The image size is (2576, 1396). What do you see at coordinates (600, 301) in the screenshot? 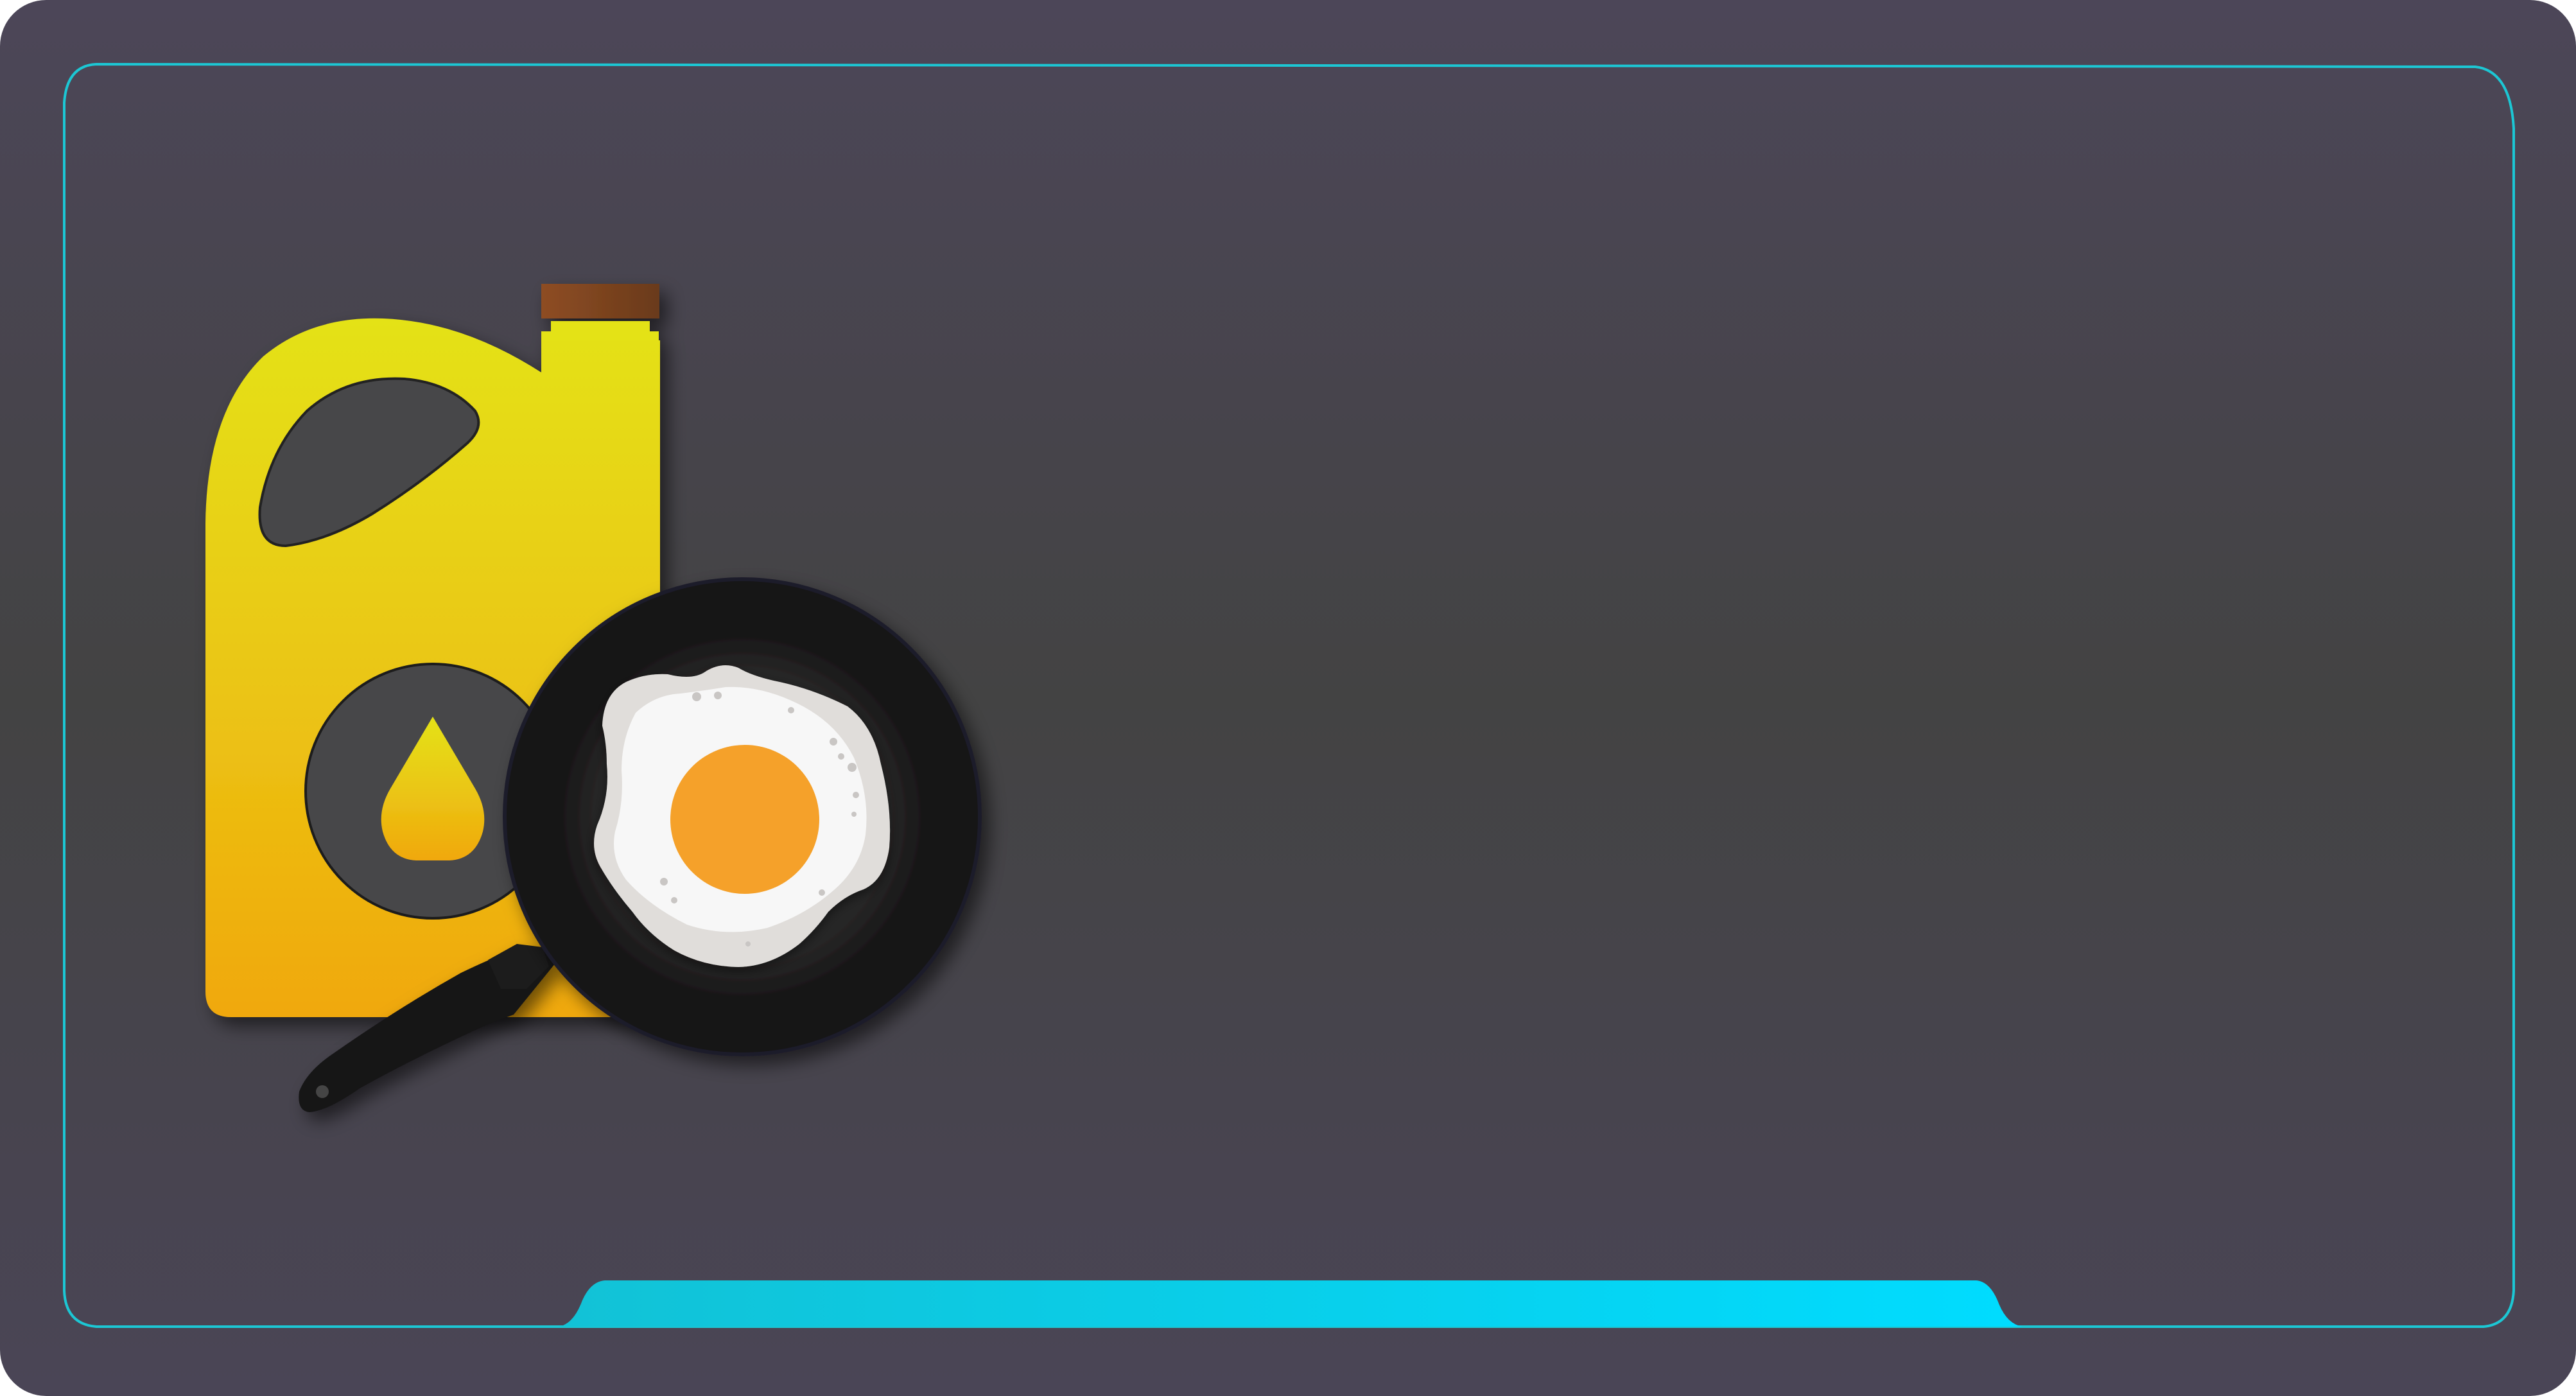
I see `jug-cap` at bounding box center [600, 301].